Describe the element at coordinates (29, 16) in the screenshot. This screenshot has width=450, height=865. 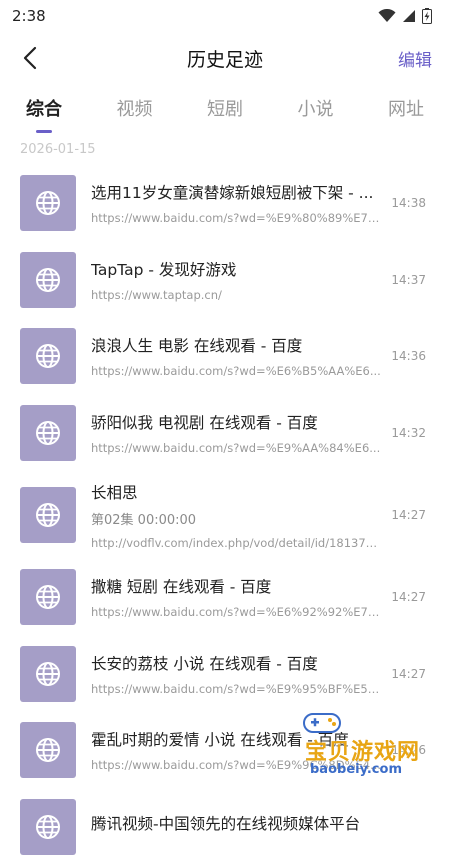
I see `status-time: 2:38` at that location.